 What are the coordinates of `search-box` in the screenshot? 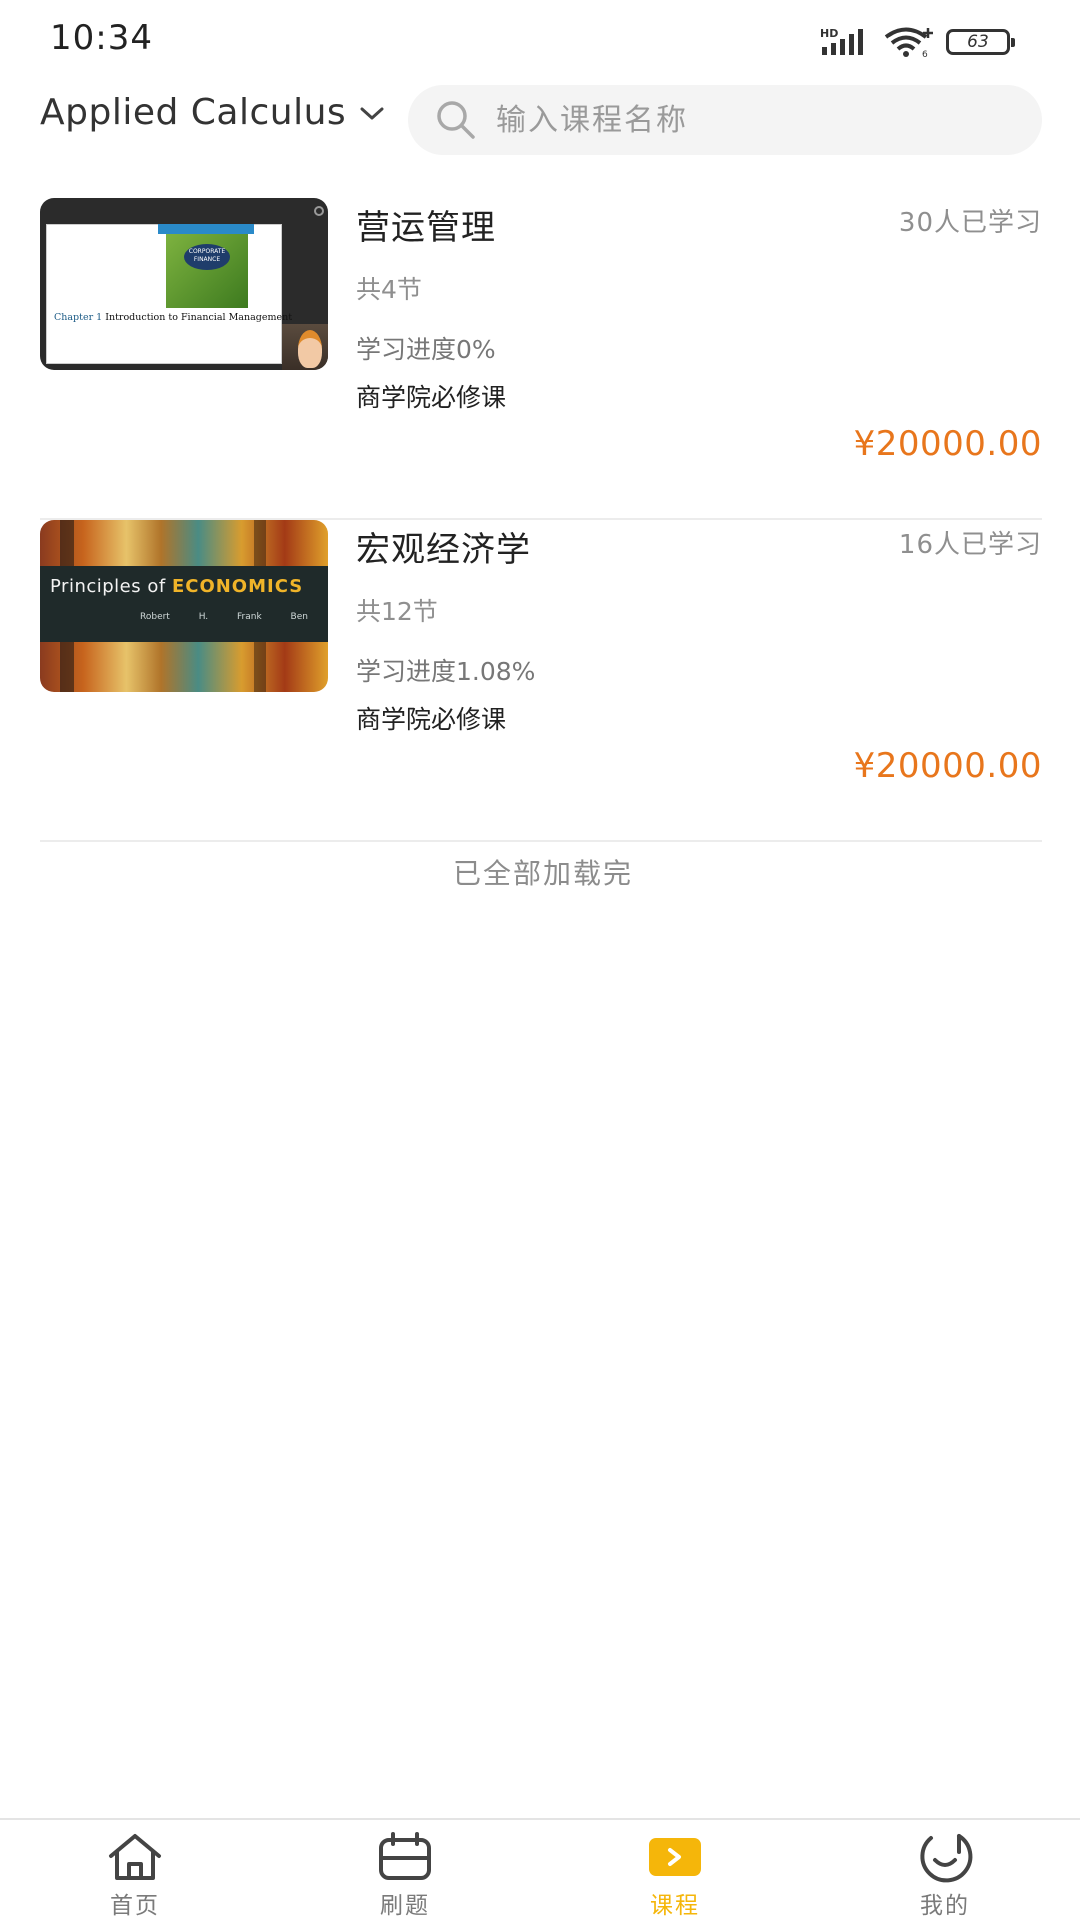 It's located at (725, 120).